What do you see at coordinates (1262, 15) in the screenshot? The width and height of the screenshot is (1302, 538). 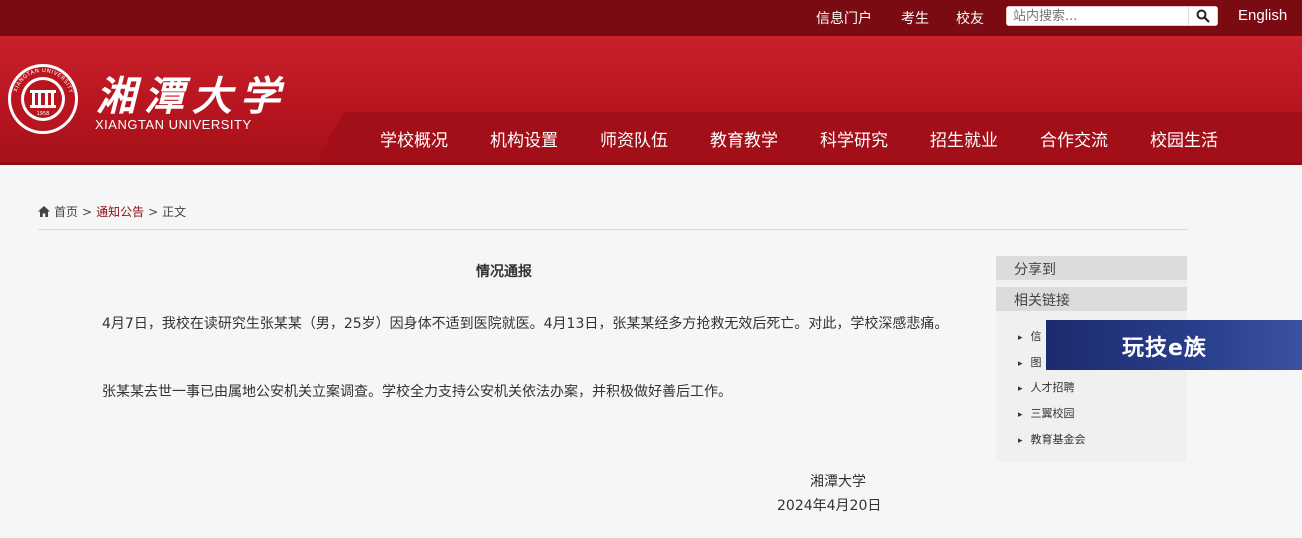 I see `english-link: English` at bounding box center [1262, 15].